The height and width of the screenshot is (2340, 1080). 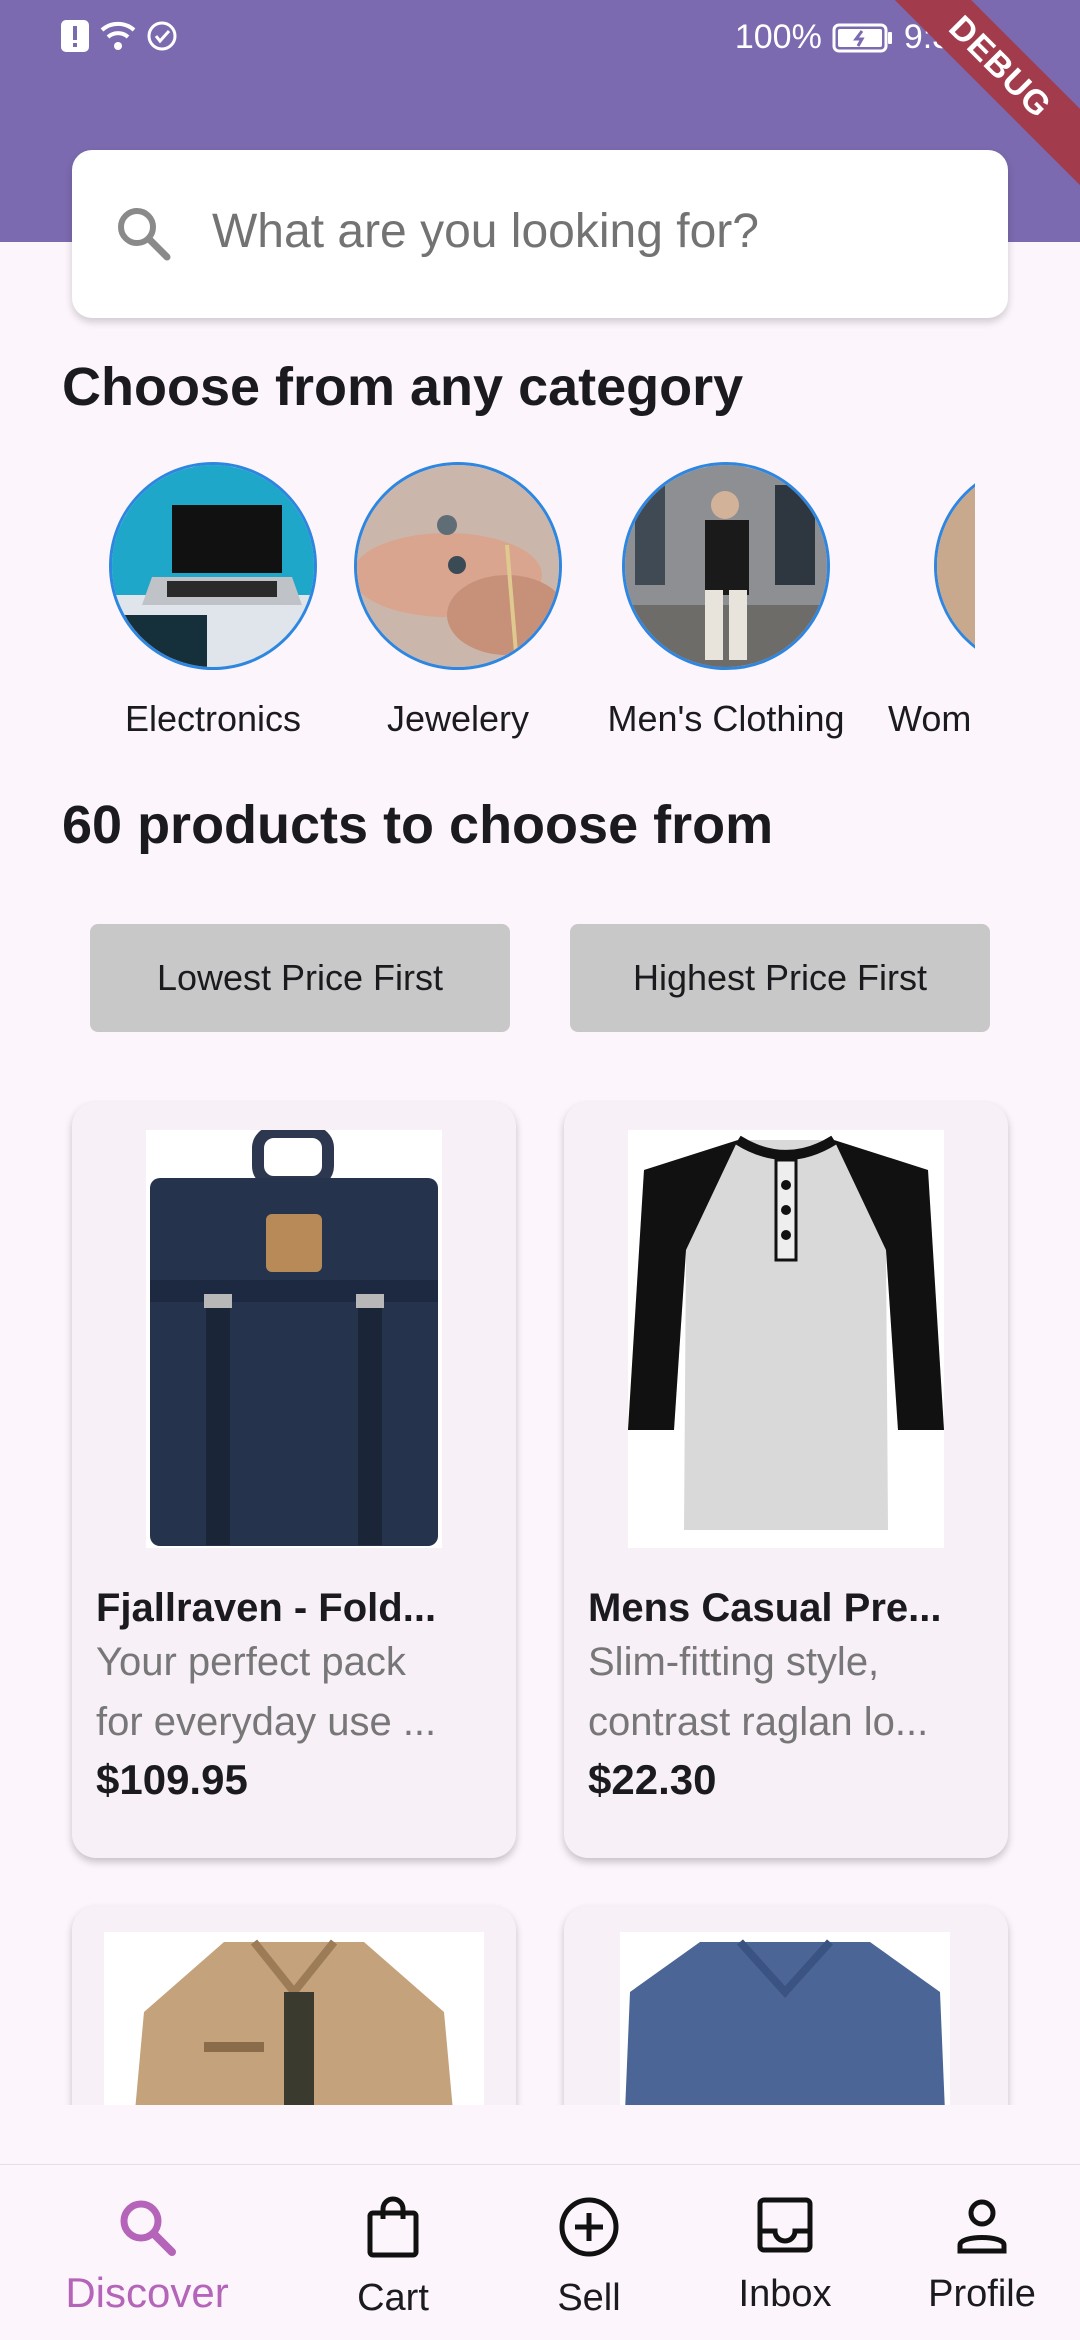 What do you see at coordinates (118, 35) in the screenshot?
I see `wifi-icon` at bounding box center [118, 35].